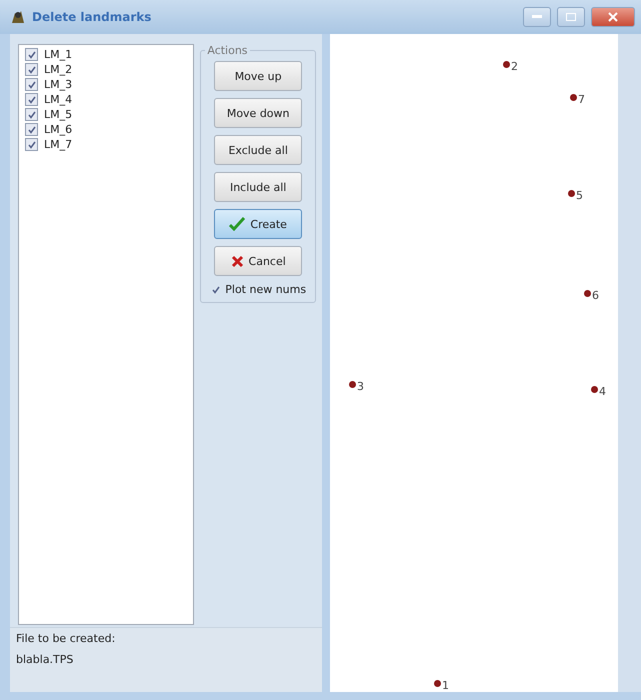 The width and height of the screenshot is (641, 700). I want to click on action-button: Include all, so click(258, 187).